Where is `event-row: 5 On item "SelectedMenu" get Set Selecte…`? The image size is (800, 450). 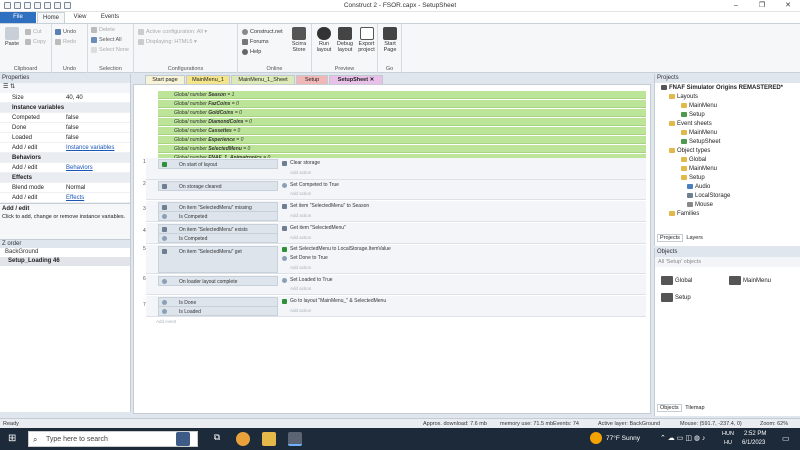
event-row: 5 On item "SelectedMenu" get Set Selecte… is located at coordinates (394, 259).